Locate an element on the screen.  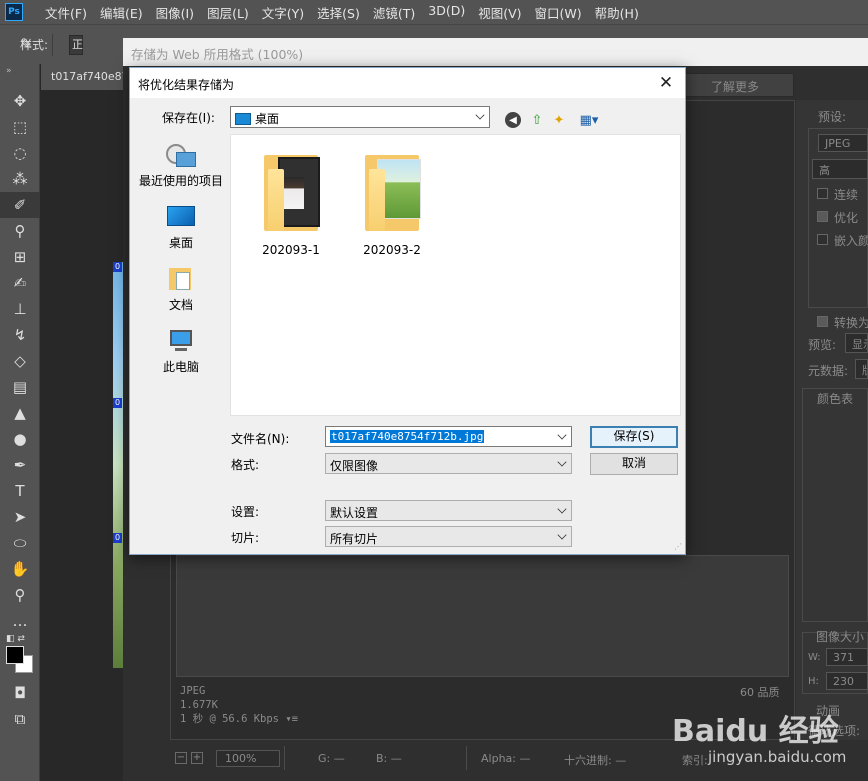
quality-select: 高 is located at coordinates (840, 169).